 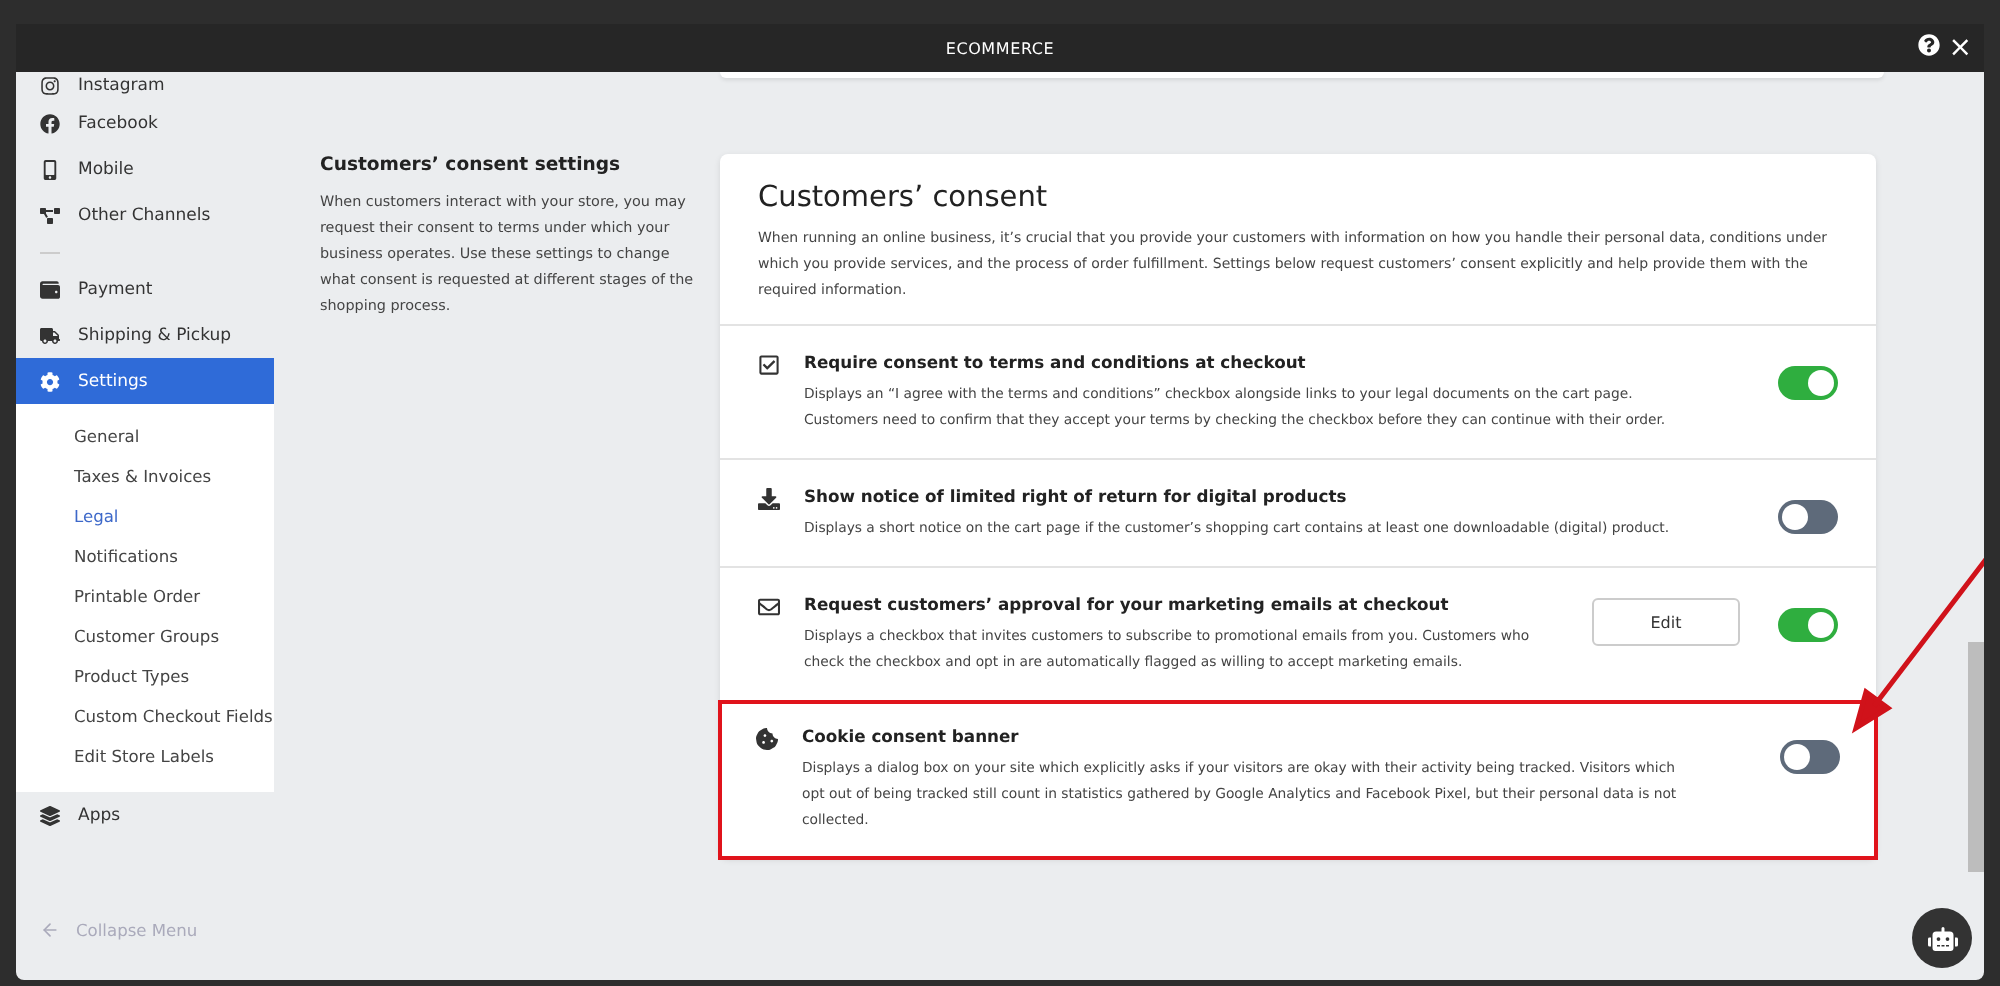 What do you see at coordinates (769, 365) in the screenshot?
I see `checkbox-icon` at bounding box center [769, 365].